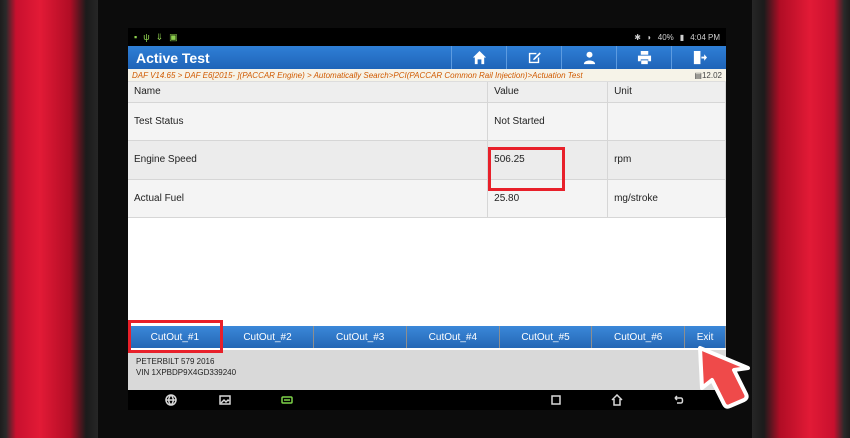 The width and height of the screenshot is (850, 438). What do you see at coordinates (360, 337) in the screenshot?
I see `cutout-3-button: CutOut_#3` at bounding box center [360, 337].